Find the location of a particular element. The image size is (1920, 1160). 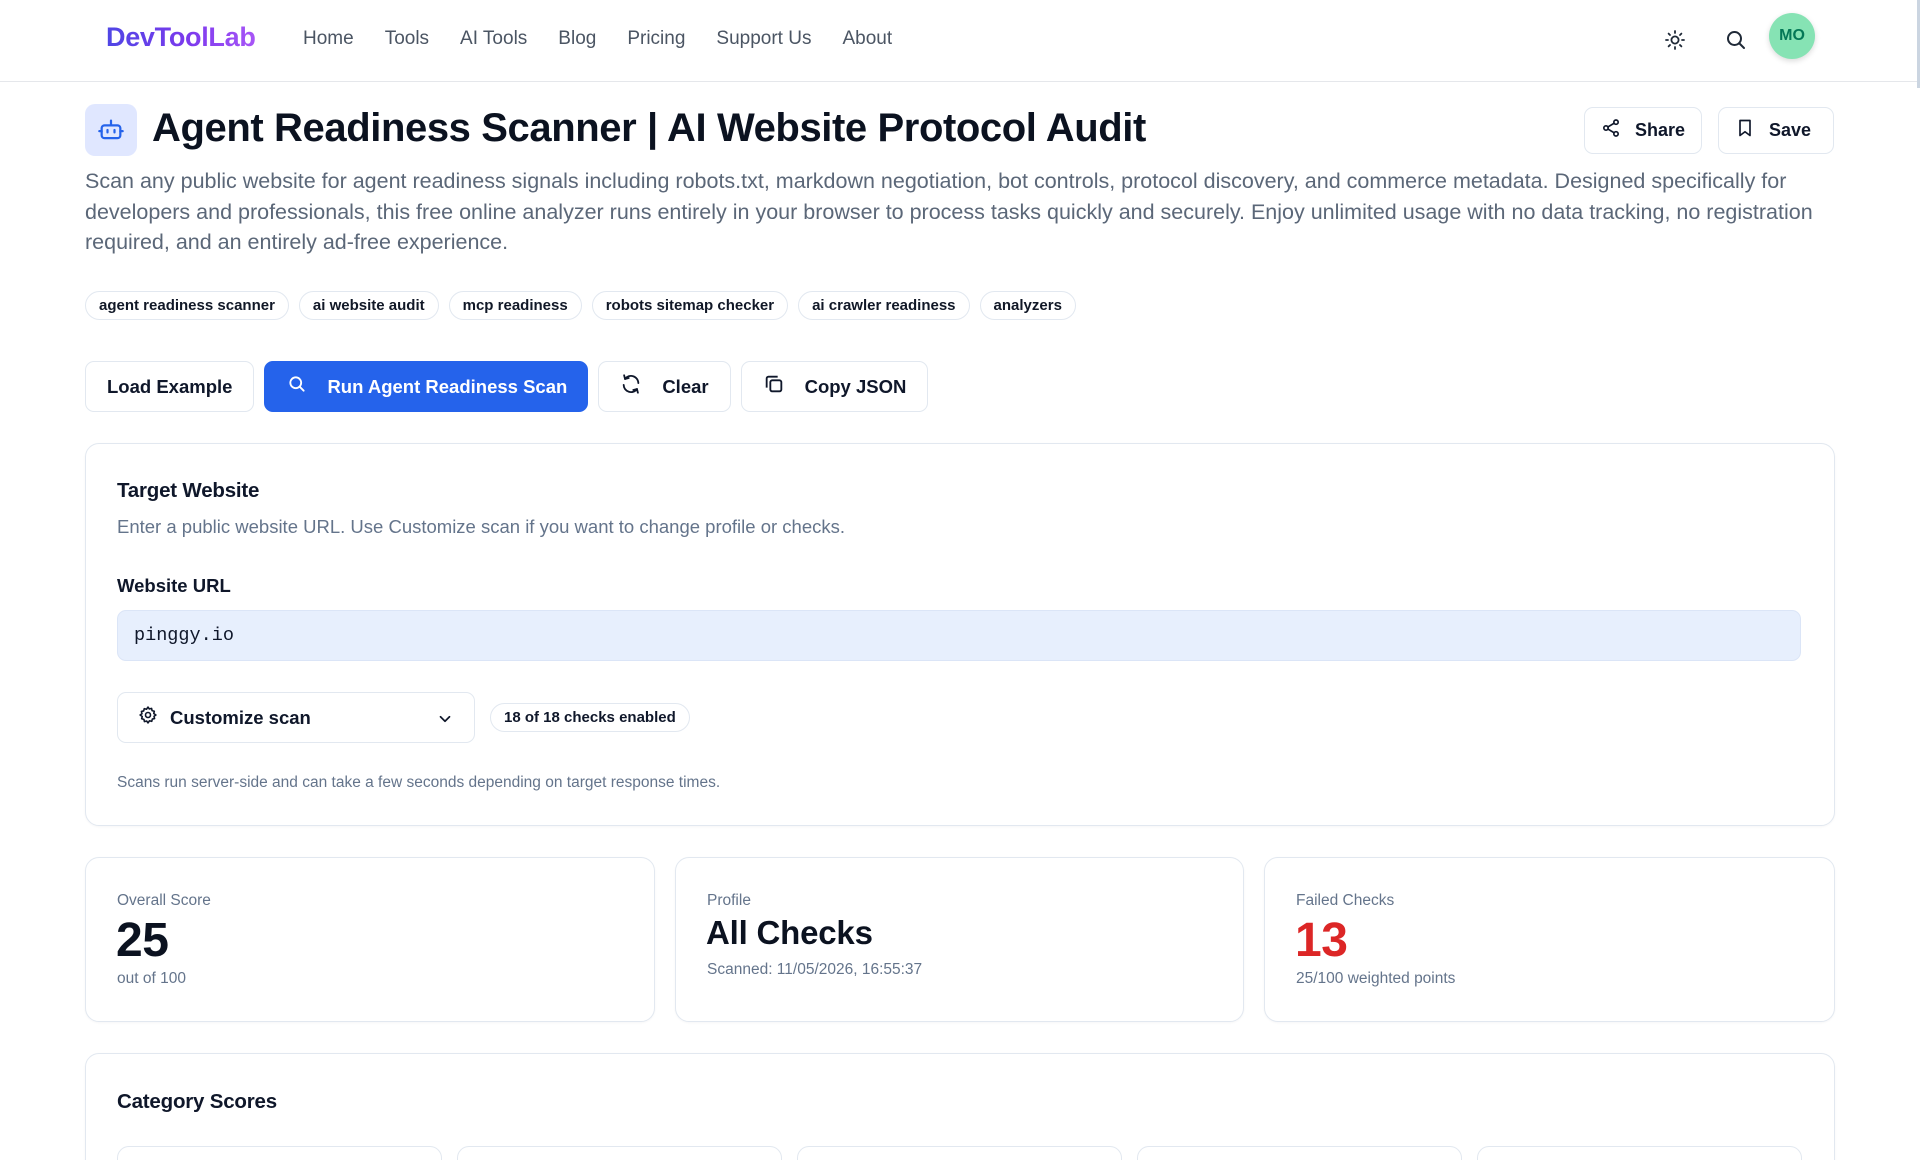

target-title: Target Website is located at coordinates (188, 490).